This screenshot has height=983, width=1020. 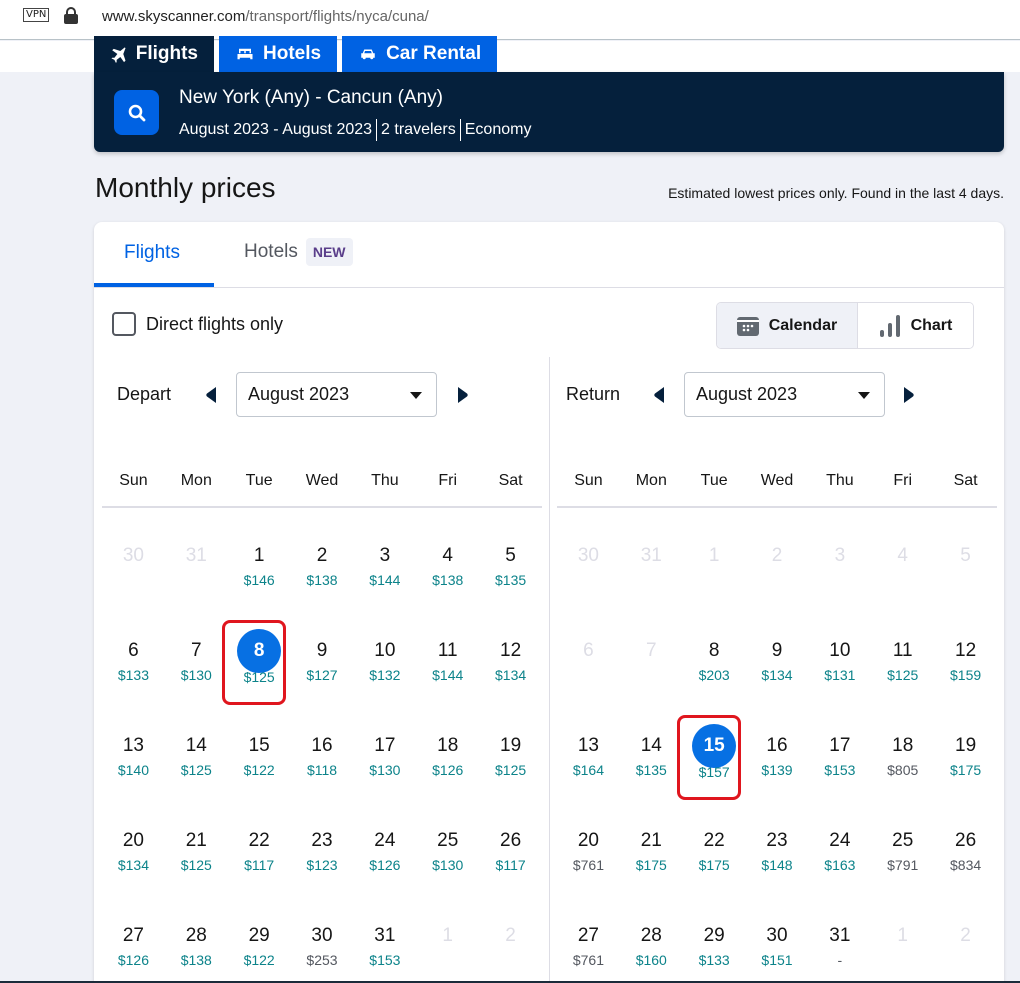 What do you see at coordinates (498, 129) in the screenshot?
I see `search-cabin: Economy` at bounding box center [498, 129].